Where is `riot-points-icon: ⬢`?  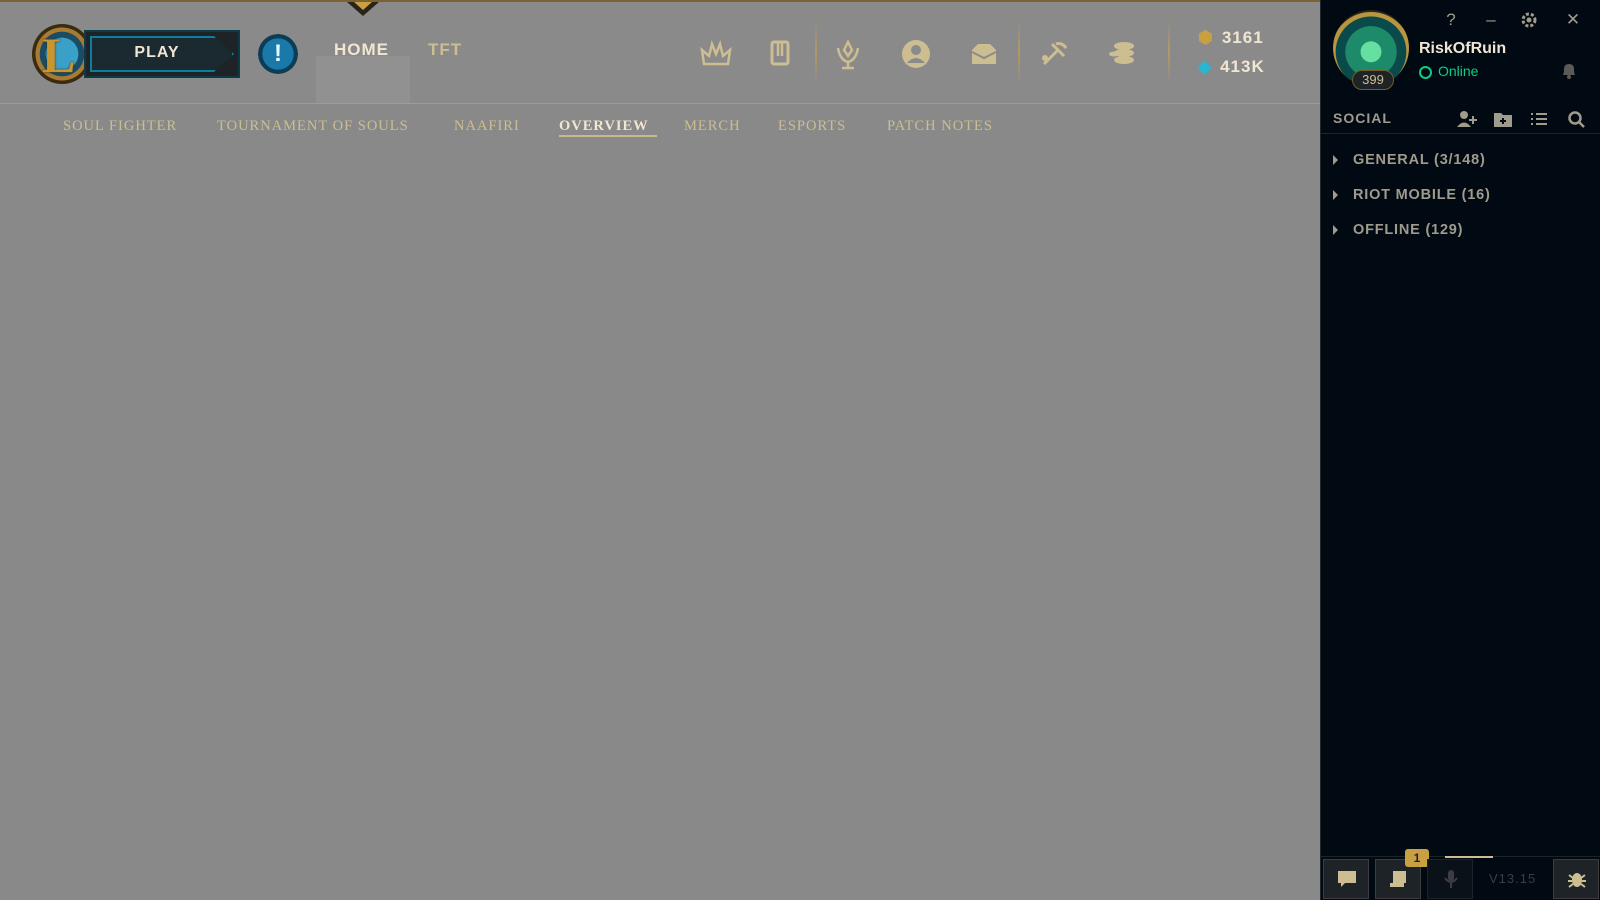 riot-points-icon: ⬢ is located at coordinates (1206, 37).